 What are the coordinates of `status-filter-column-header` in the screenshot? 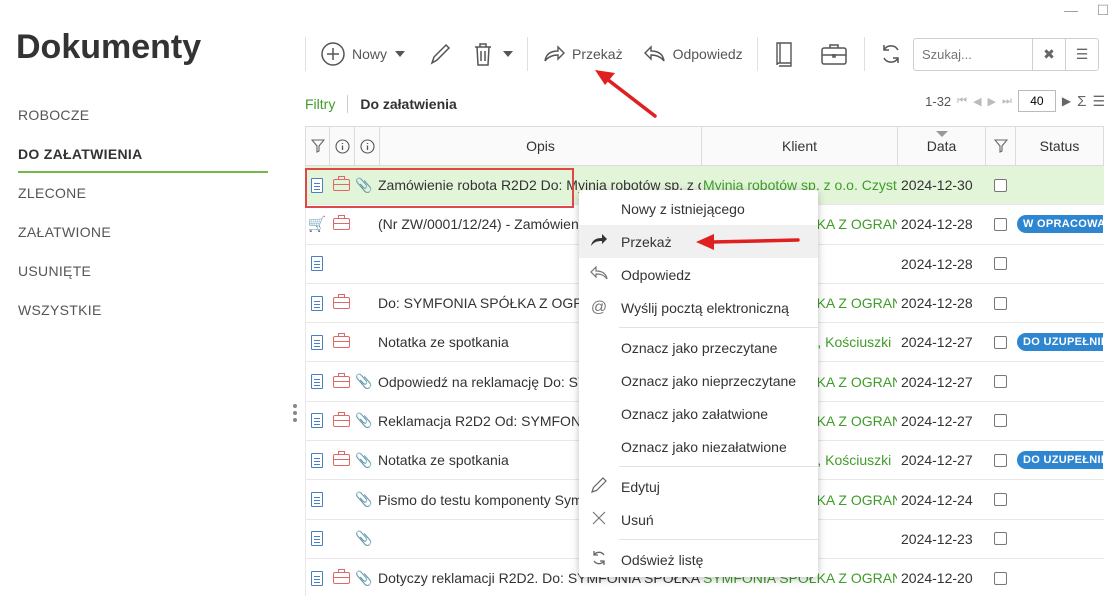 It's located at (1001, 146).